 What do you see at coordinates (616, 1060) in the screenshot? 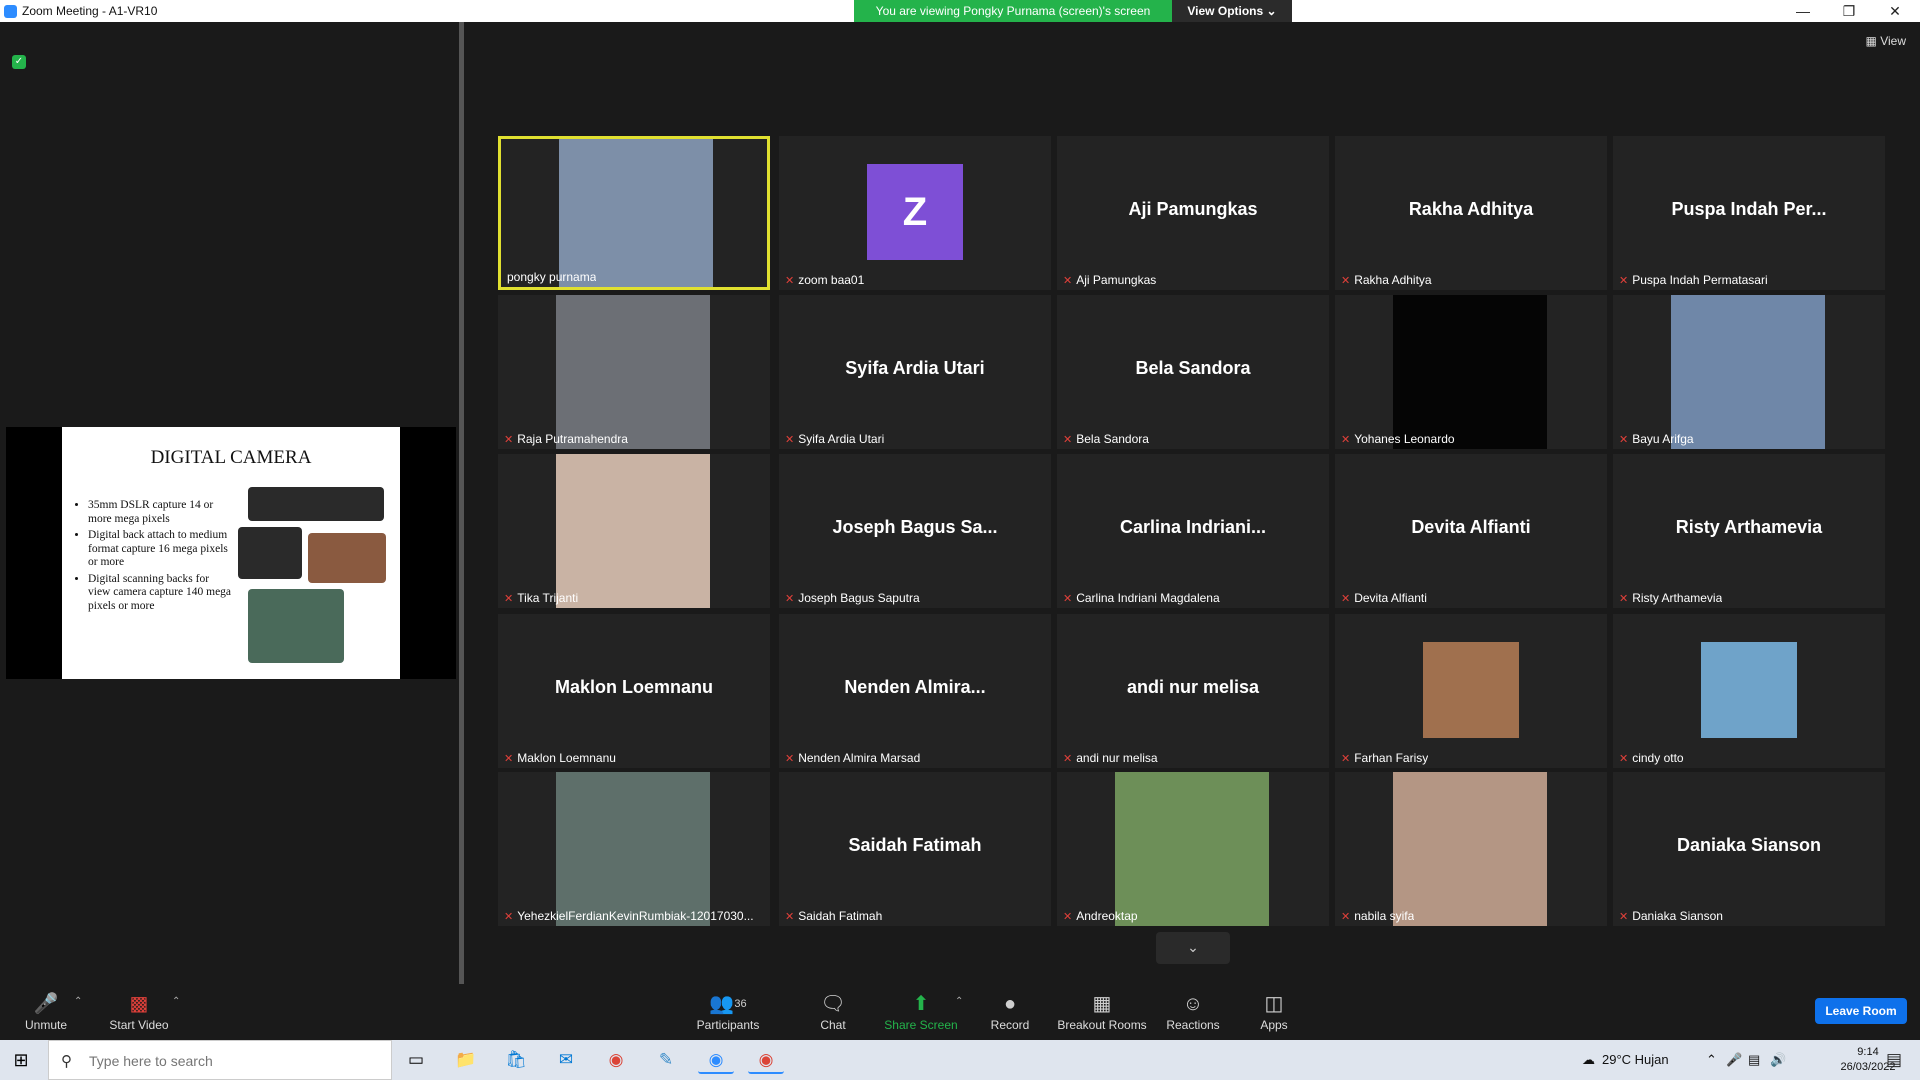
I see `chrome-icon: ◉` at bounding box center [616, 1060].